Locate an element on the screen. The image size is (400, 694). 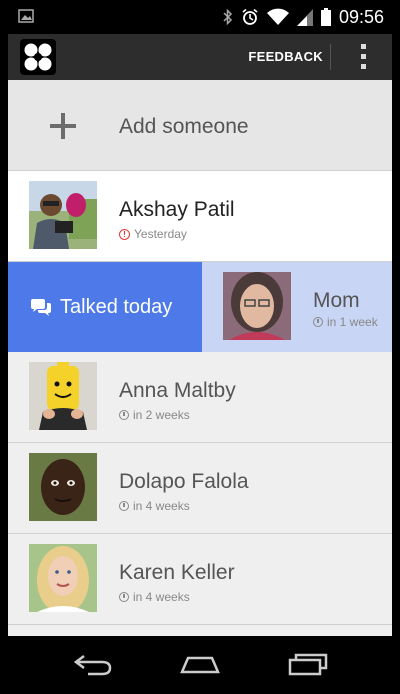
contact-row-dolapo-falola: Dolapo Falola in 4 weeks is located at coordinates (200, 488).